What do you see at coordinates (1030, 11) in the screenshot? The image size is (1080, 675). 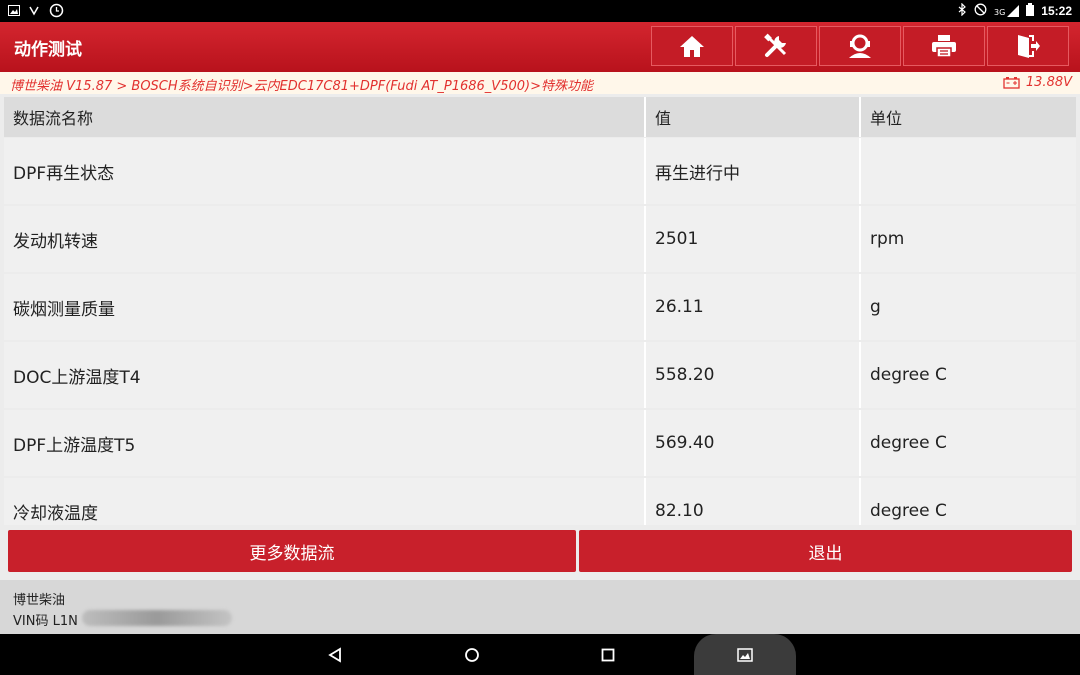 I see `battery-icon` at bounding box center [1030, 11].